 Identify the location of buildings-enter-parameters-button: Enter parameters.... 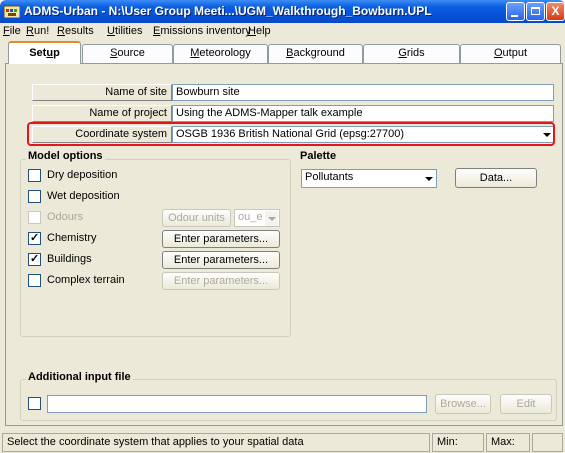
(221, 260).